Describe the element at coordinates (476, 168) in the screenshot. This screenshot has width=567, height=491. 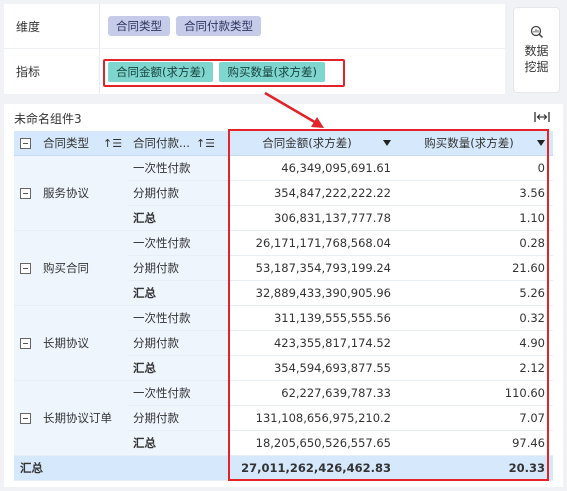
I see `qty-cell: 0` at that location.